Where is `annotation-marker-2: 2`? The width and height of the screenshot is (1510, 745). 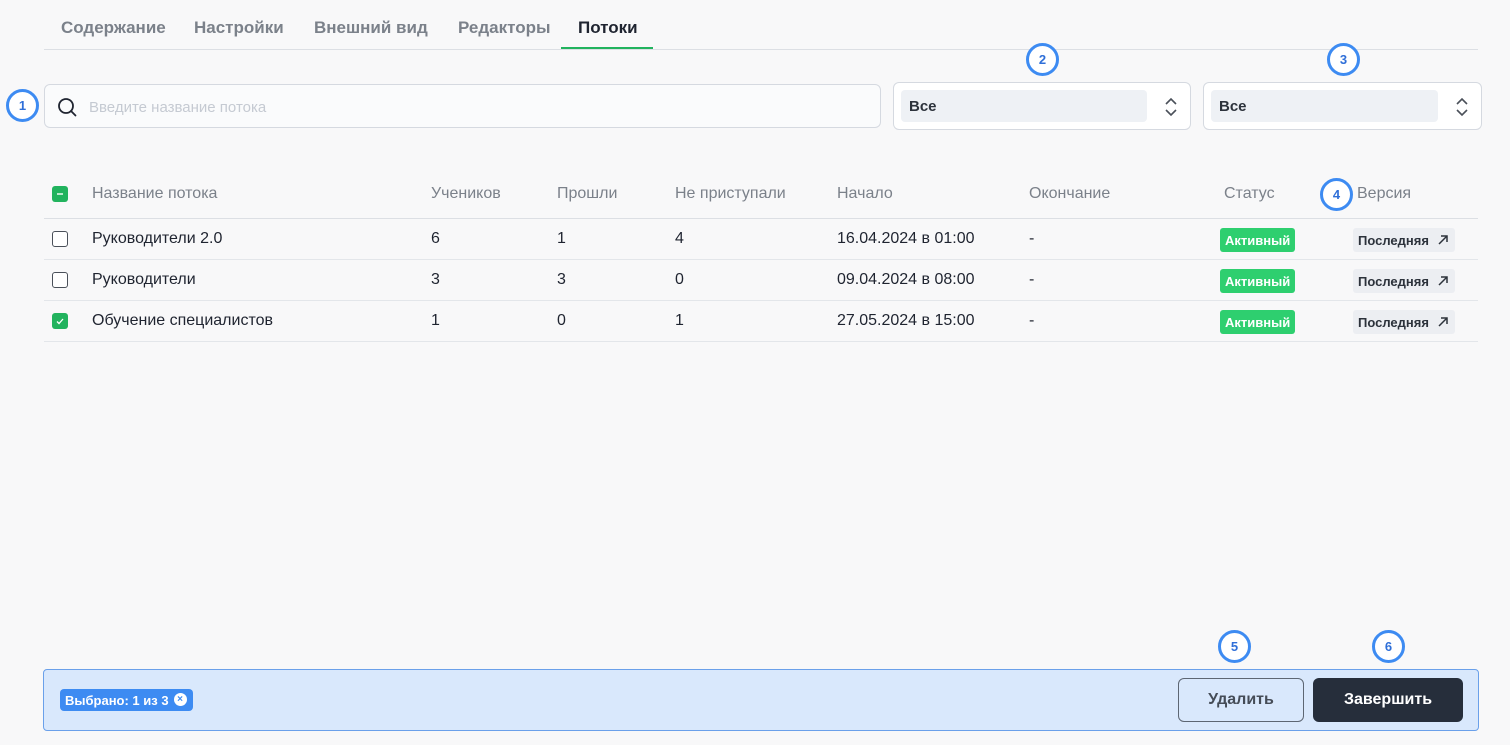
annotation-marker-2: 2 is located at coordinates (1042, 59).